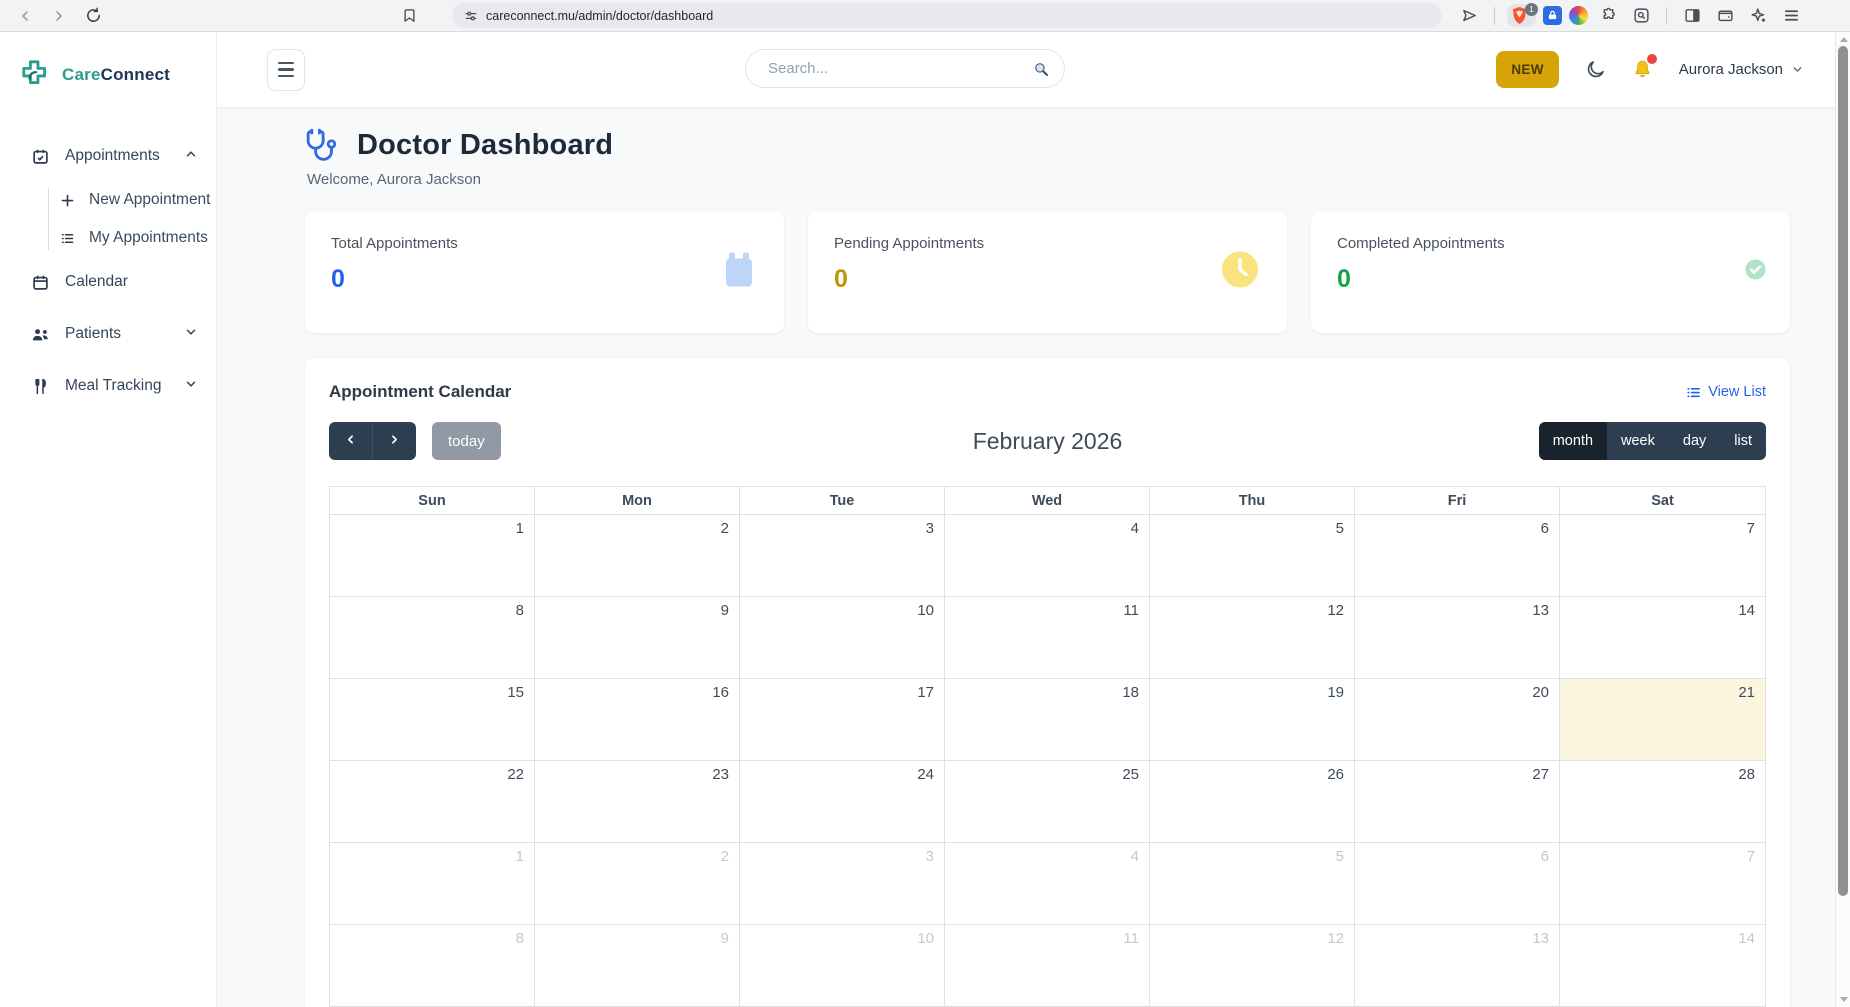 This screenshot has height=1007, width=1850. I want to click on user-menu: Aurora Jackson, so click(1741, 69).